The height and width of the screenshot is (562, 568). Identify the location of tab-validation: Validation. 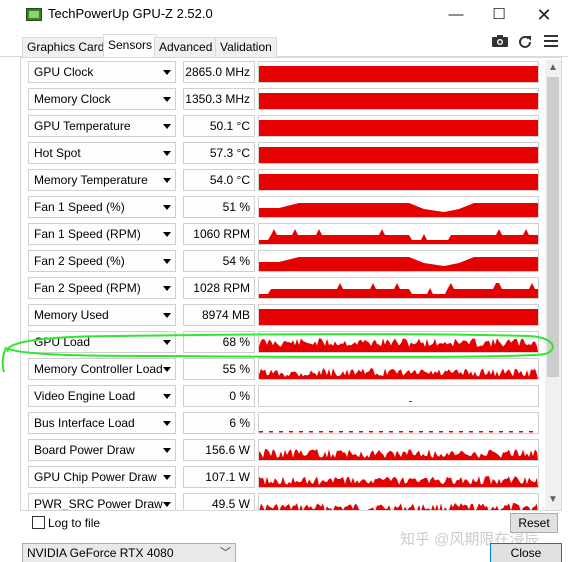
(246, 47).